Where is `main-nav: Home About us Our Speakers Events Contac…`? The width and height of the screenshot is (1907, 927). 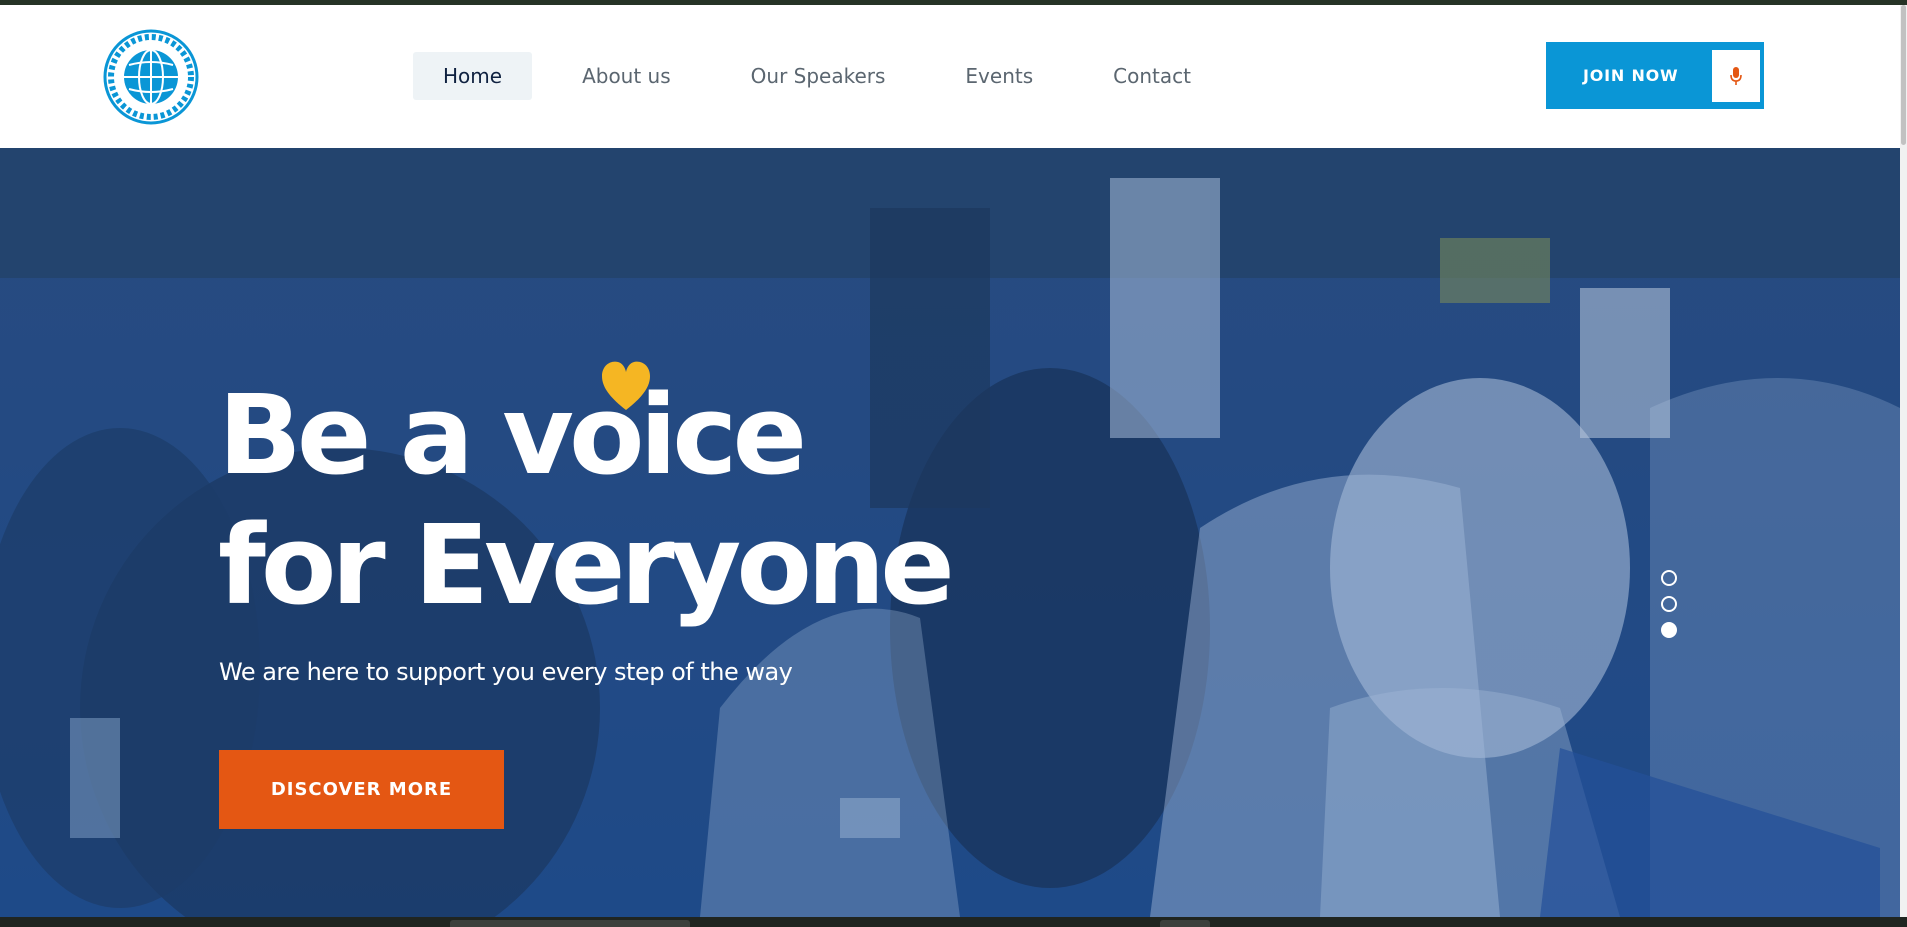 main-nav: Home About us Our Speakers Events Contac… is located at coordinates (827, 76).